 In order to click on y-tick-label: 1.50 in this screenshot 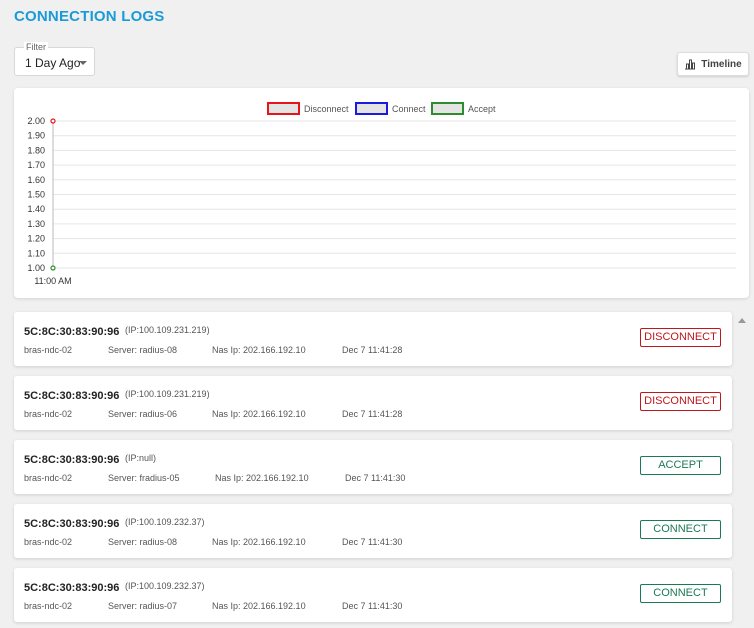, I will do `click(36, 195)`.